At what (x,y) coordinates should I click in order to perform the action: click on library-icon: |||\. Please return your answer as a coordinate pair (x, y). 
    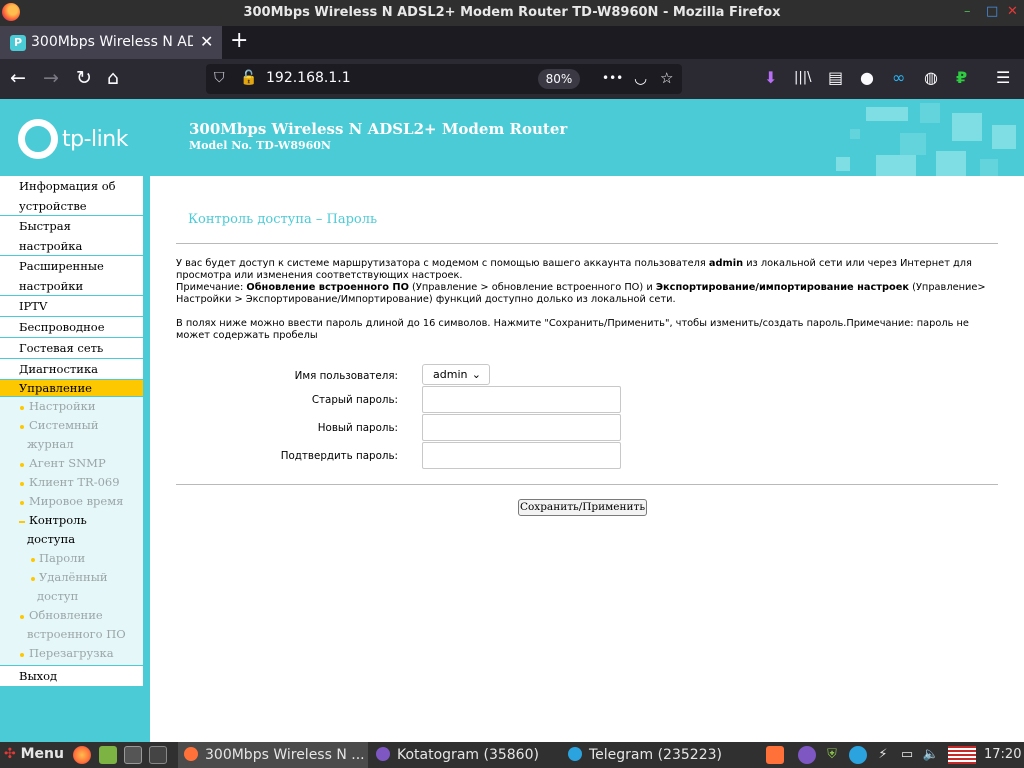
    Looking at the image, I should click on (803, 78).